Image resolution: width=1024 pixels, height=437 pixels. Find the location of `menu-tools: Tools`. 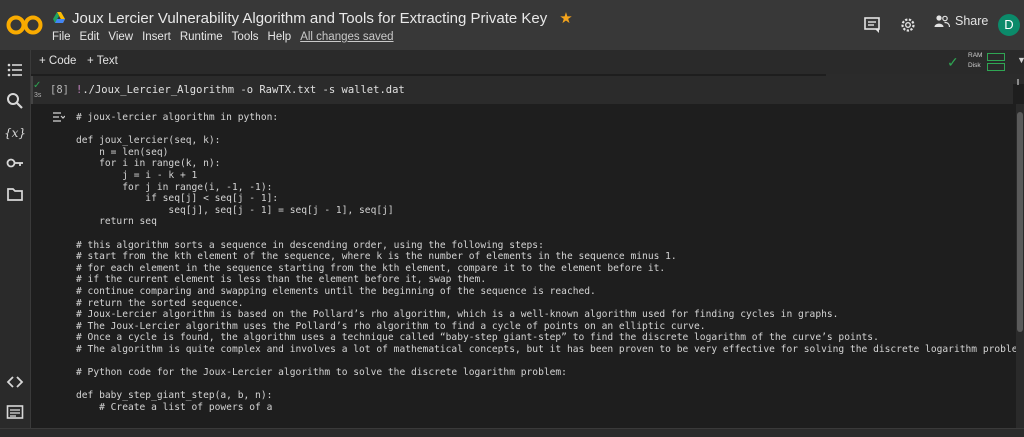

menu-tools: Tools is located at coordinates (245, 37).